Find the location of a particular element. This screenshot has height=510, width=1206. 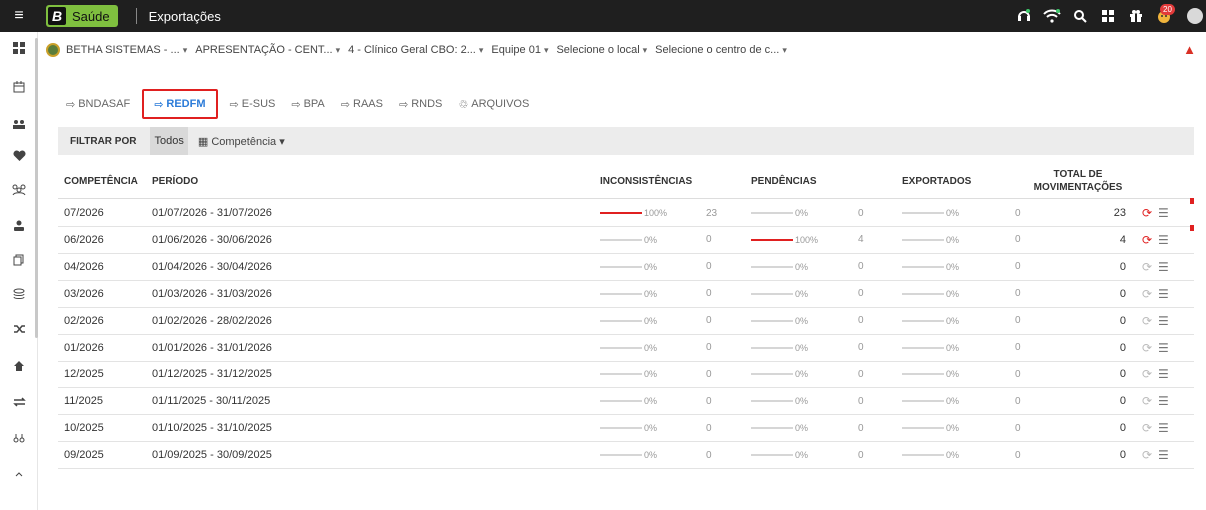

layers-icon is located at coordinates (19, 294).